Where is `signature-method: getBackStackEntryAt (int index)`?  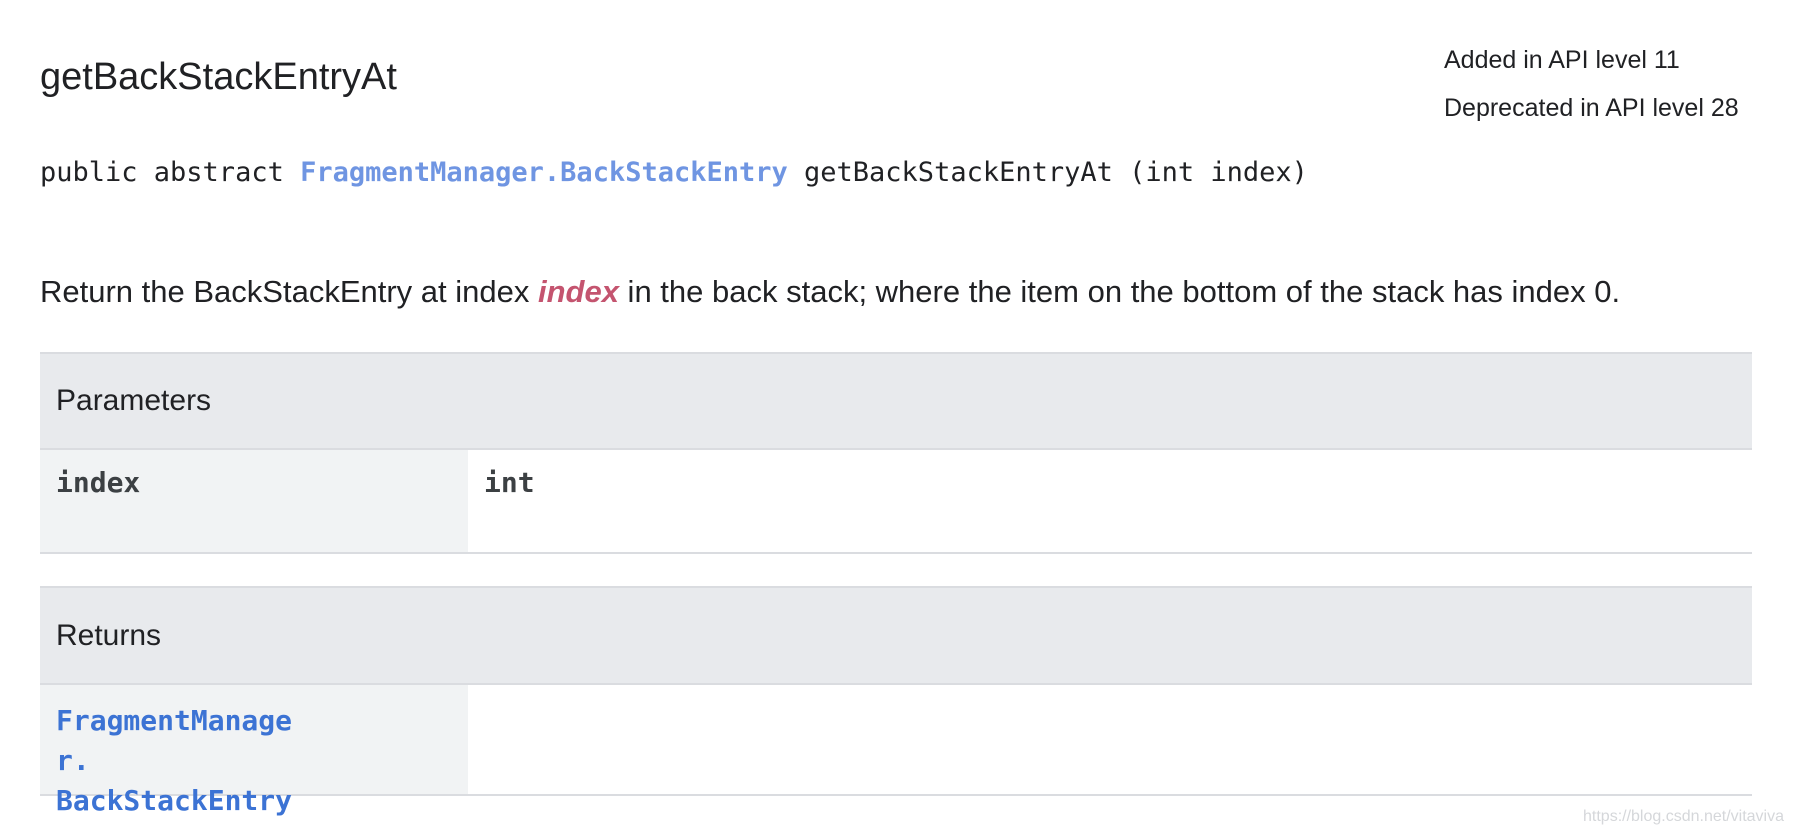
signature-method: getBackStackEntryAt (int index) is located at coordinates (1047, 172).